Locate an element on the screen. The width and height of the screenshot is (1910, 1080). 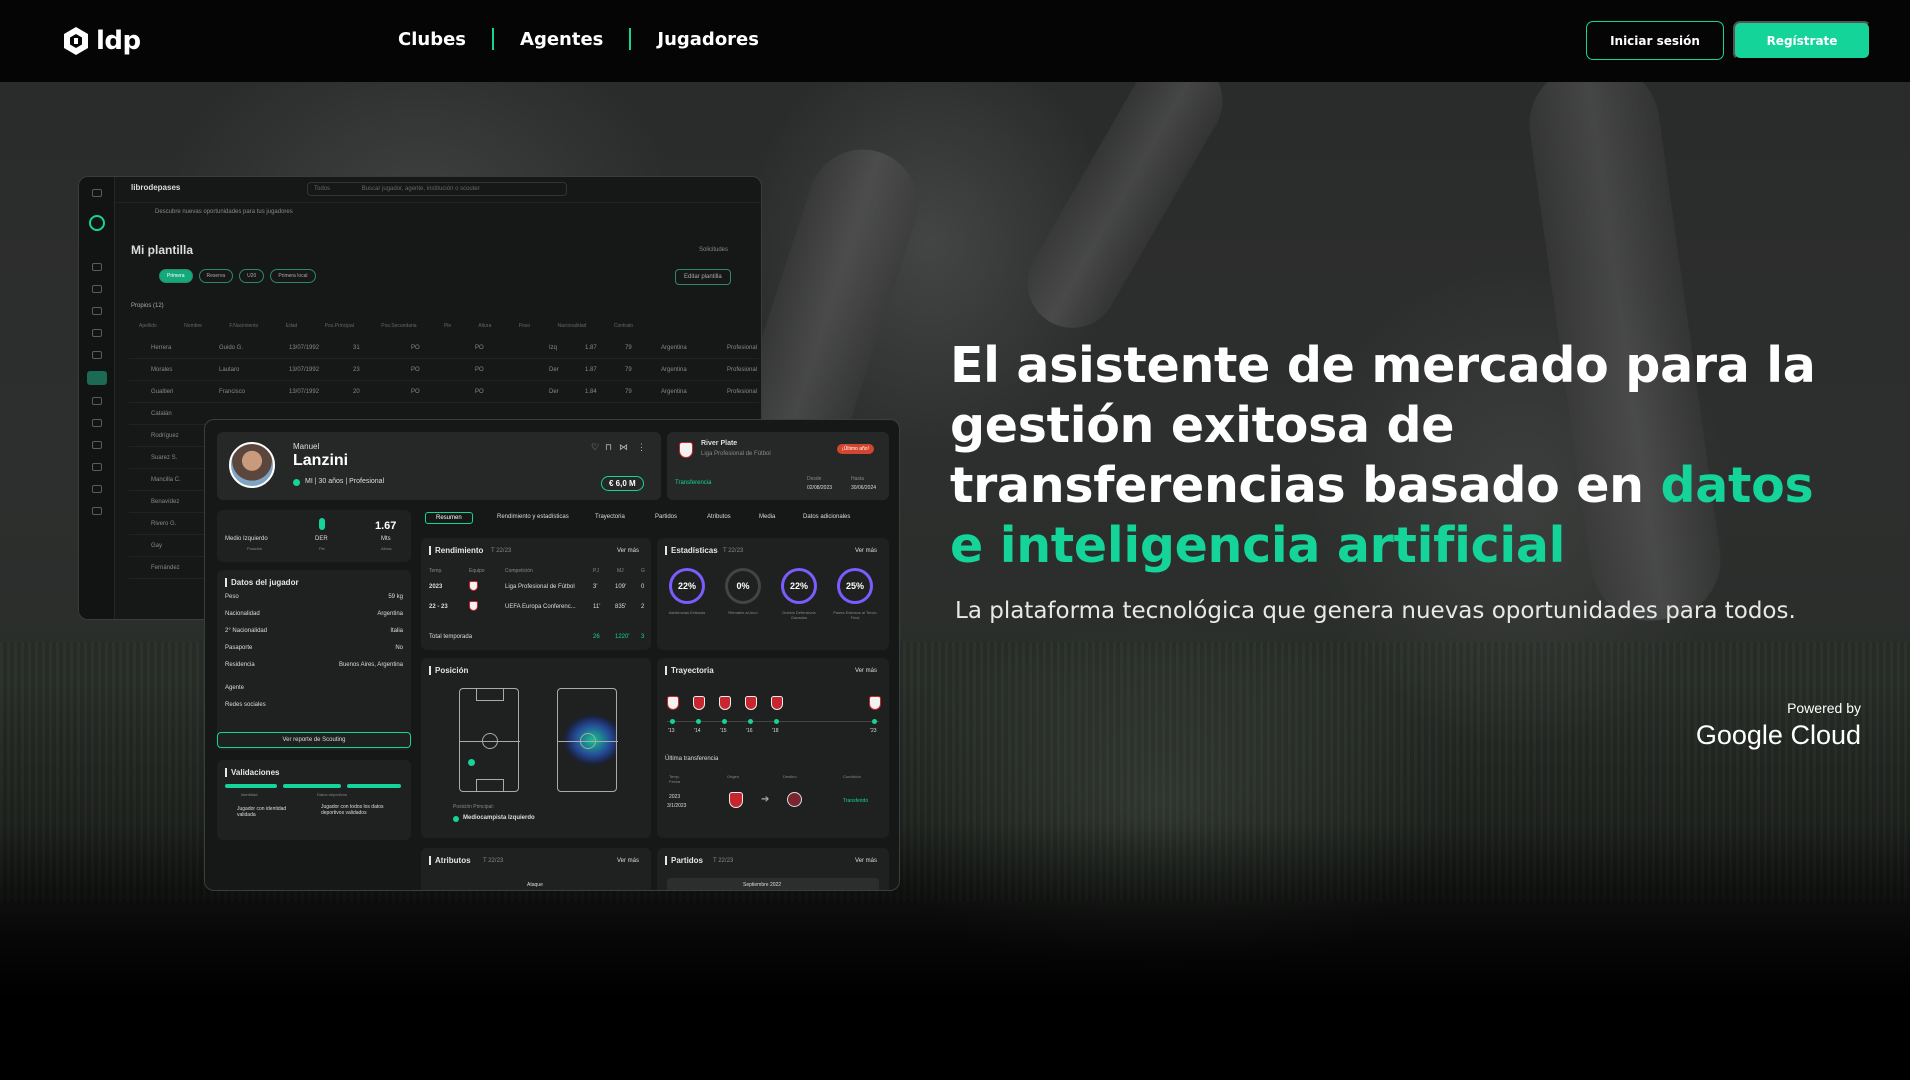
perf-header-pj: PJ is located at coordinates (596, 571).